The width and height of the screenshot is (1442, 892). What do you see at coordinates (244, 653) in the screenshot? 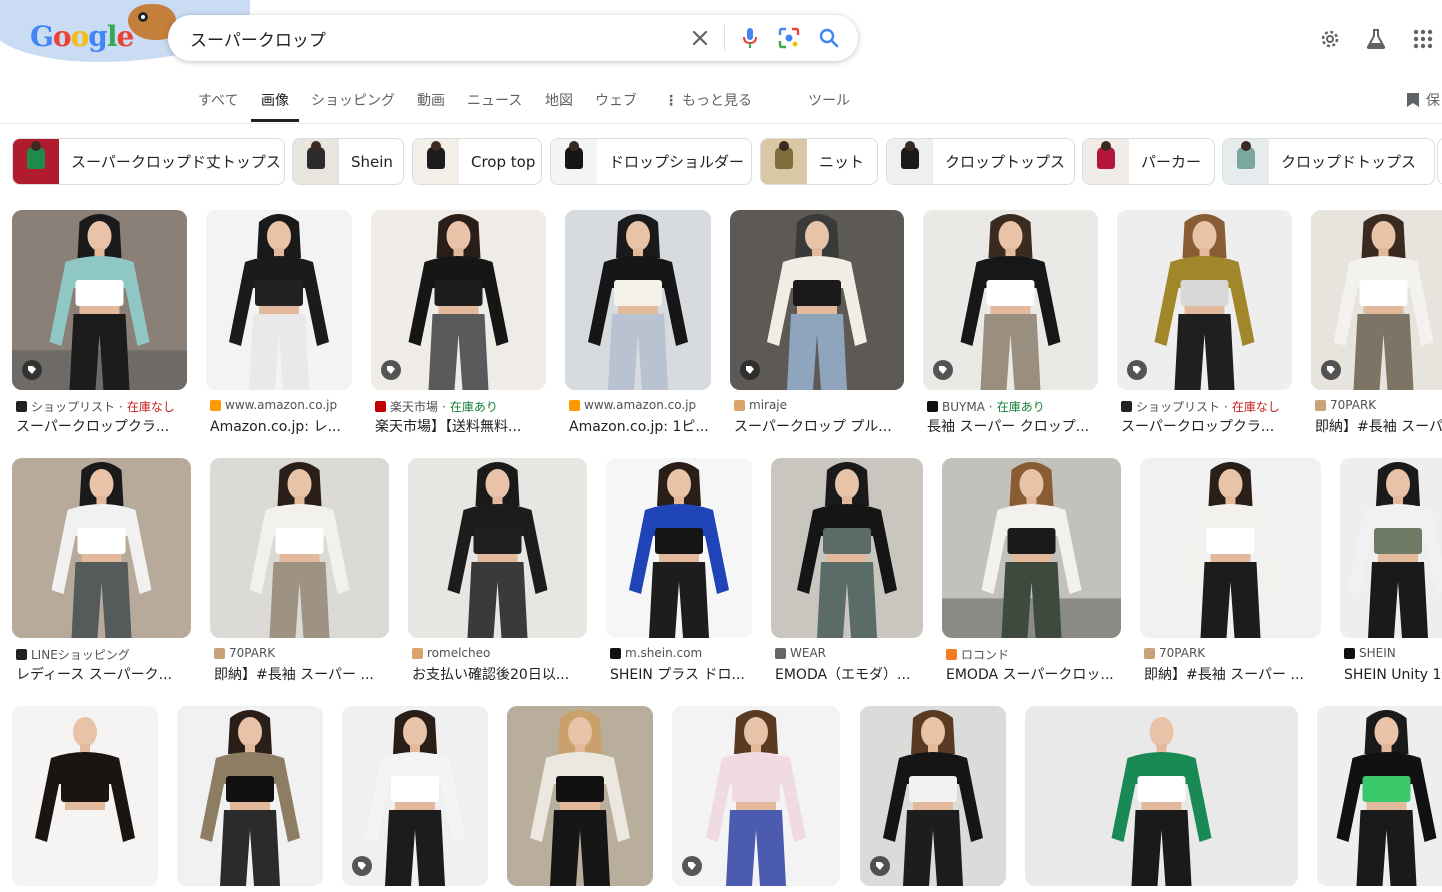
I see `result-source: 70PARK` at bounding box center [244, 653].